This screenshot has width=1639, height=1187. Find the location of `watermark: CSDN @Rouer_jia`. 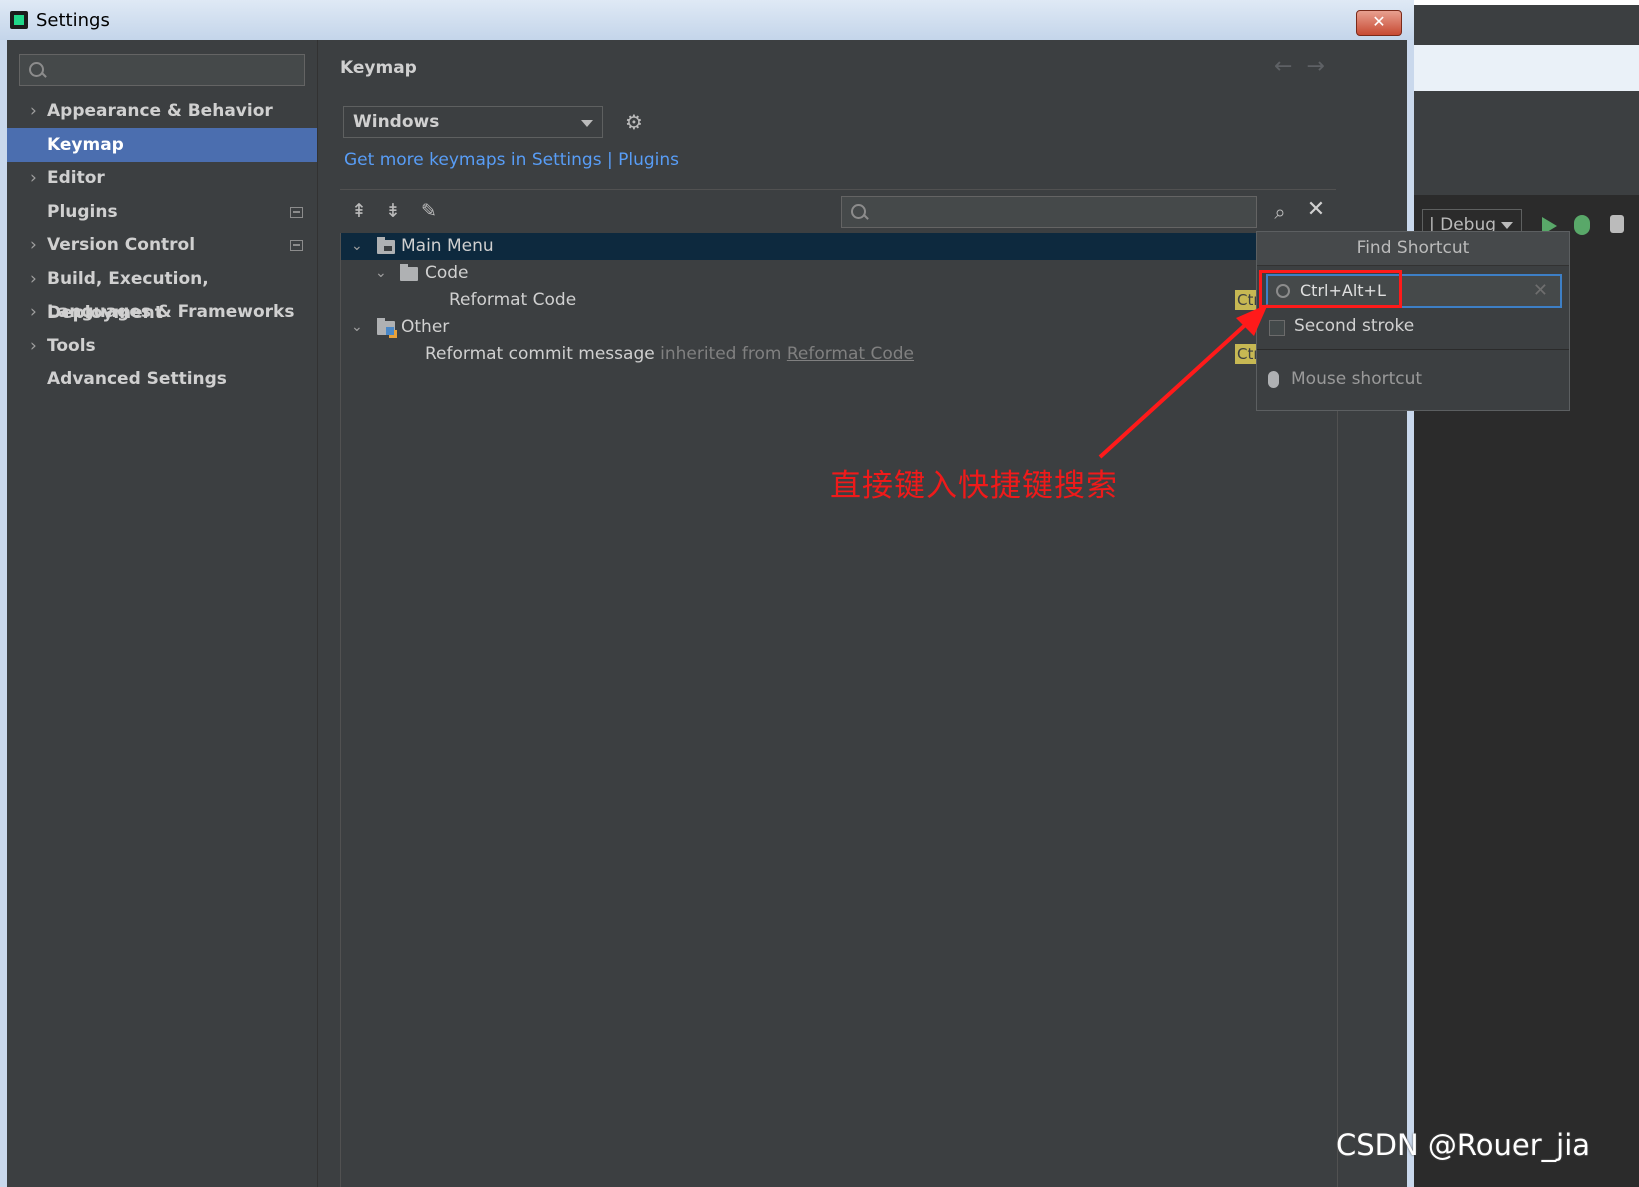

watermark: CSDN @Rouer_jia is located at coordinates (1463, 1145).